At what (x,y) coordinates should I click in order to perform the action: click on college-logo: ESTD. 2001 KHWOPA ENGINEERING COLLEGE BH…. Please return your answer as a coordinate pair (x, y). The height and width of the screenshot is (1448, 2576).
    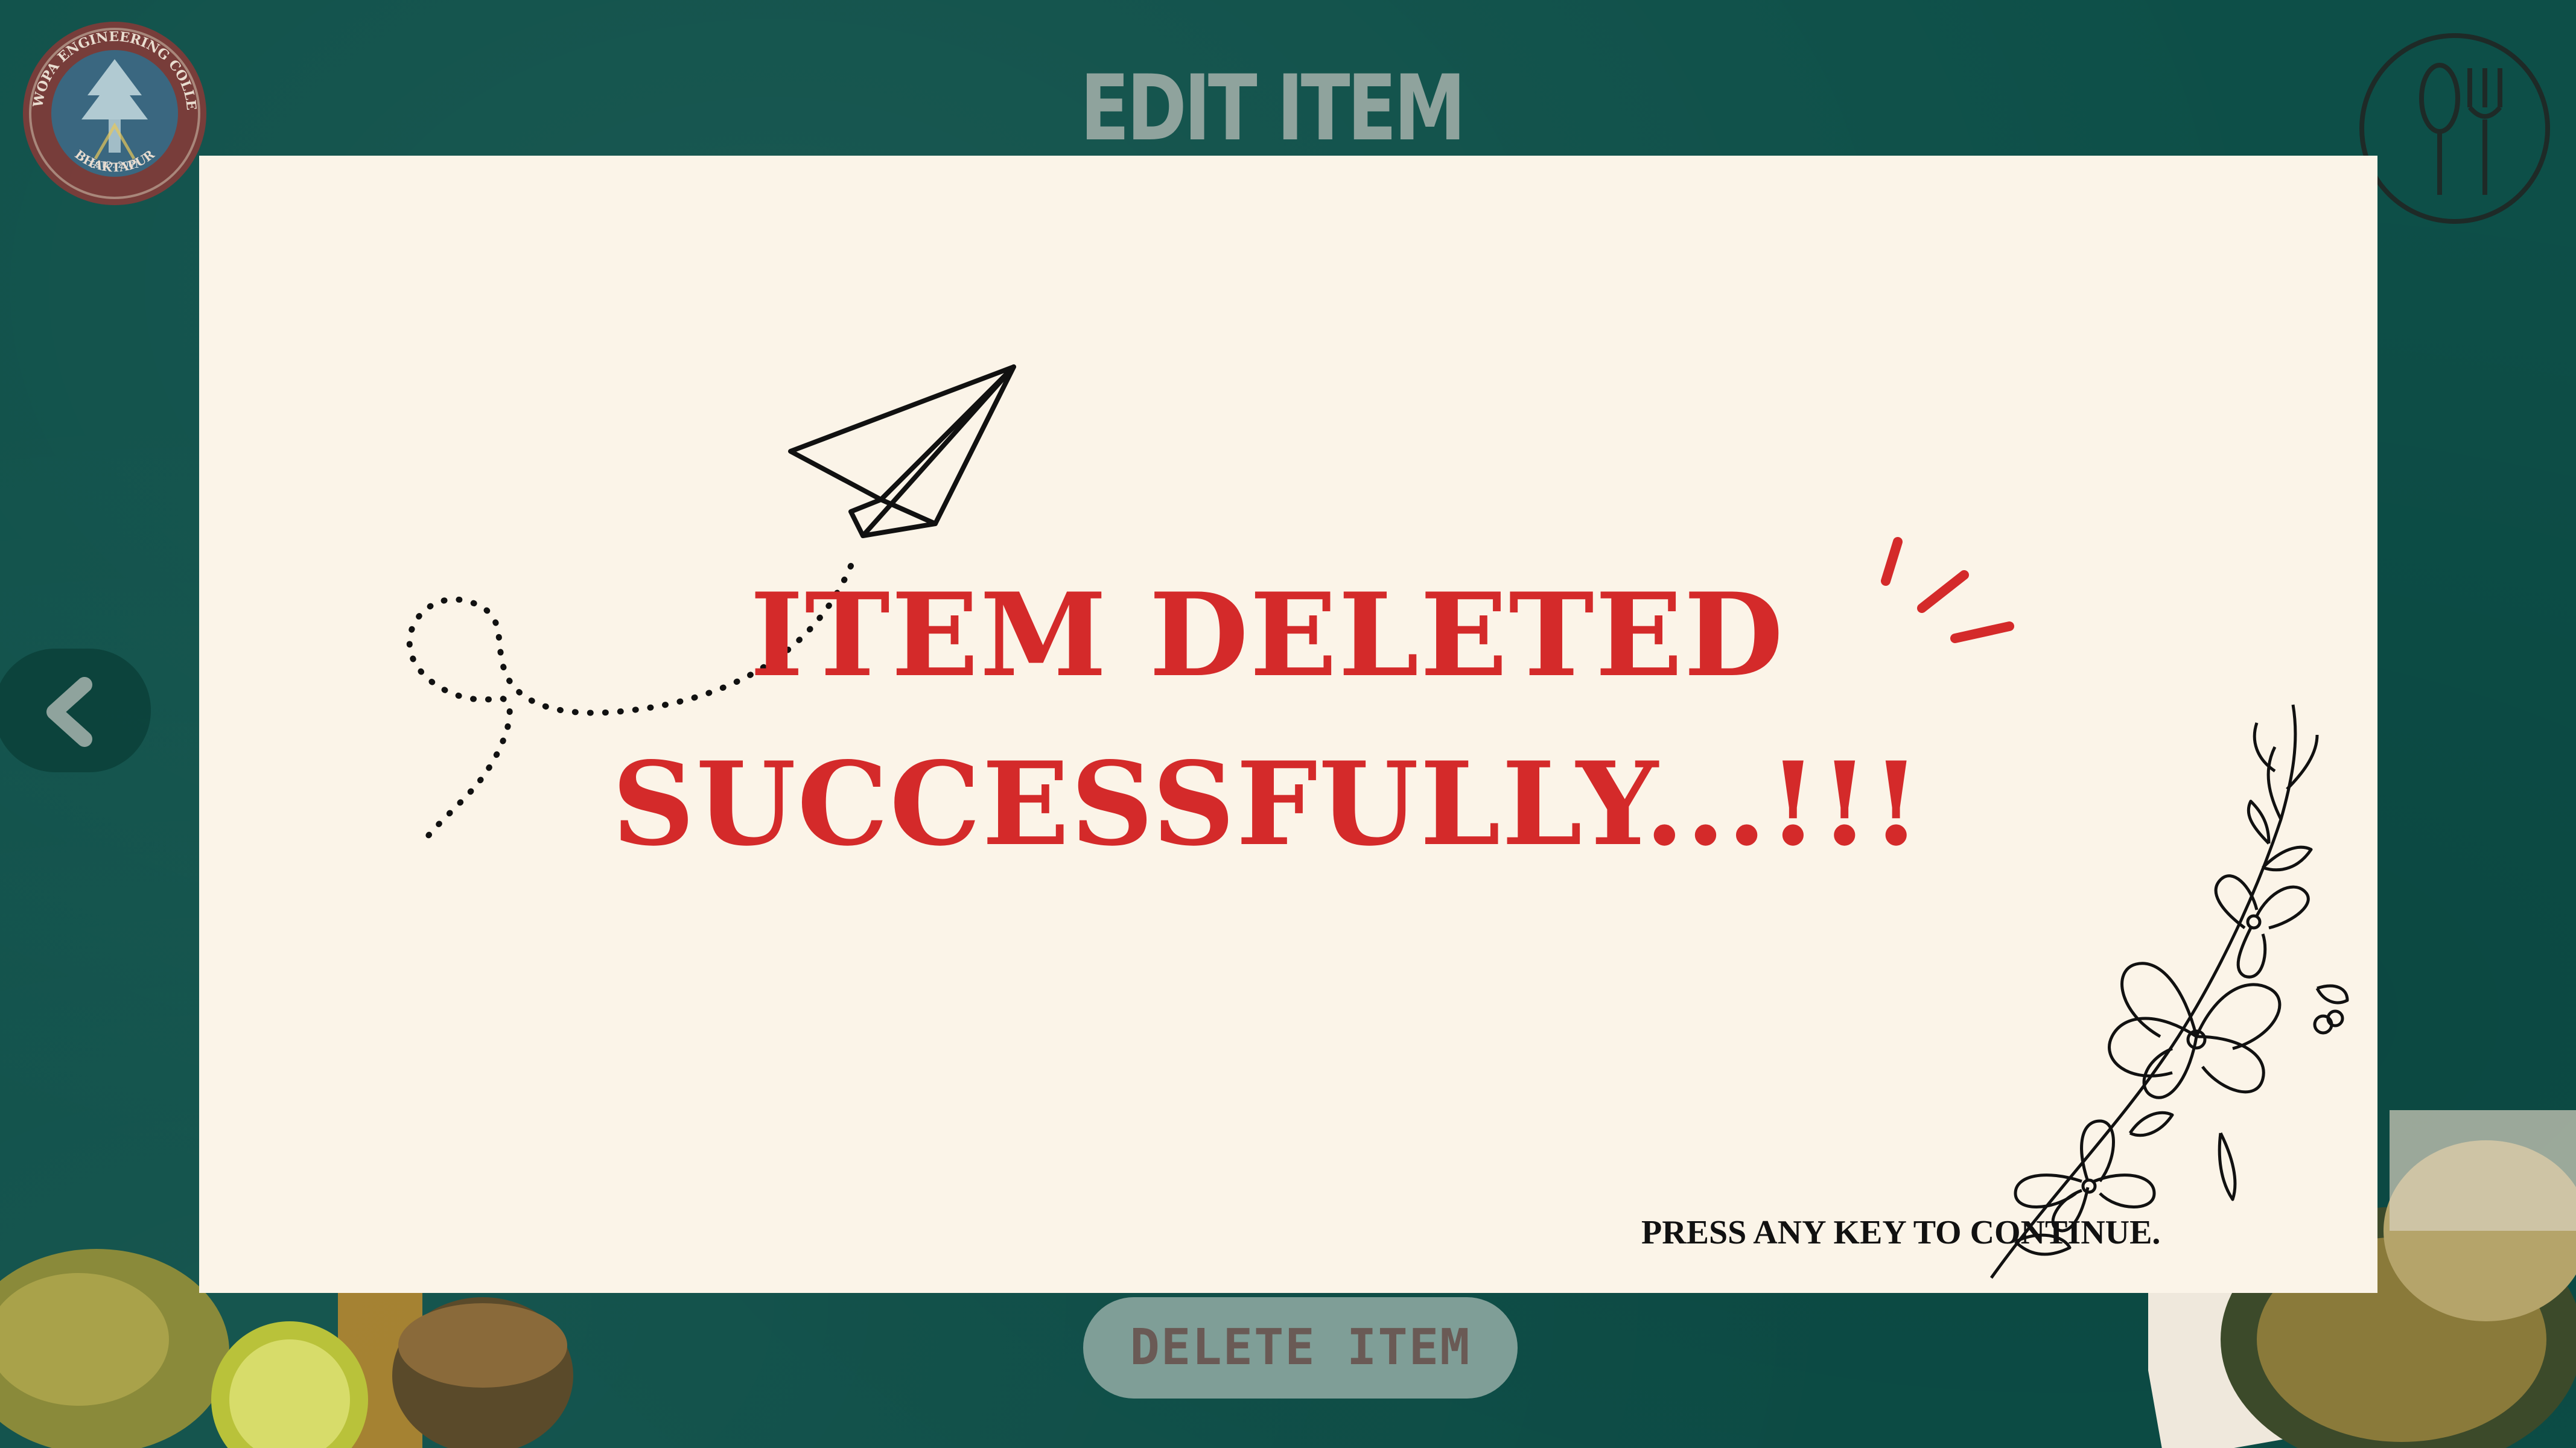
    Looking at the image, I should click on (112, 111).